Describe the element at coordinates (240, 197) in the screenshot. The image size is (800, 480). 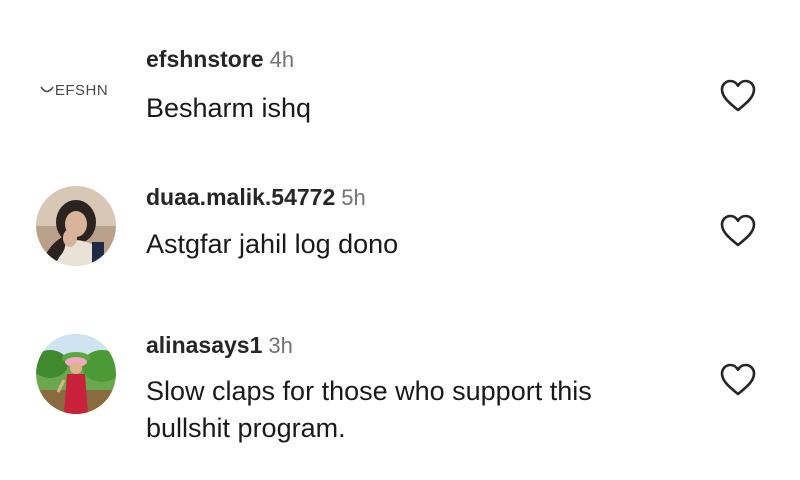
I see `comment-username: duaa.malik.54772` at that location.